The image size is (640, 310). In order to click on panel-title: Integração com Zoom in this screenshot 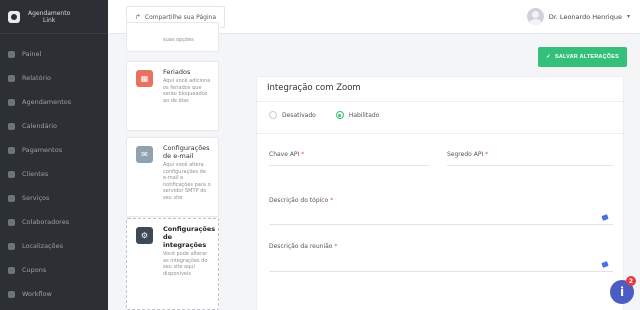, I will do `click(314, 88)`.